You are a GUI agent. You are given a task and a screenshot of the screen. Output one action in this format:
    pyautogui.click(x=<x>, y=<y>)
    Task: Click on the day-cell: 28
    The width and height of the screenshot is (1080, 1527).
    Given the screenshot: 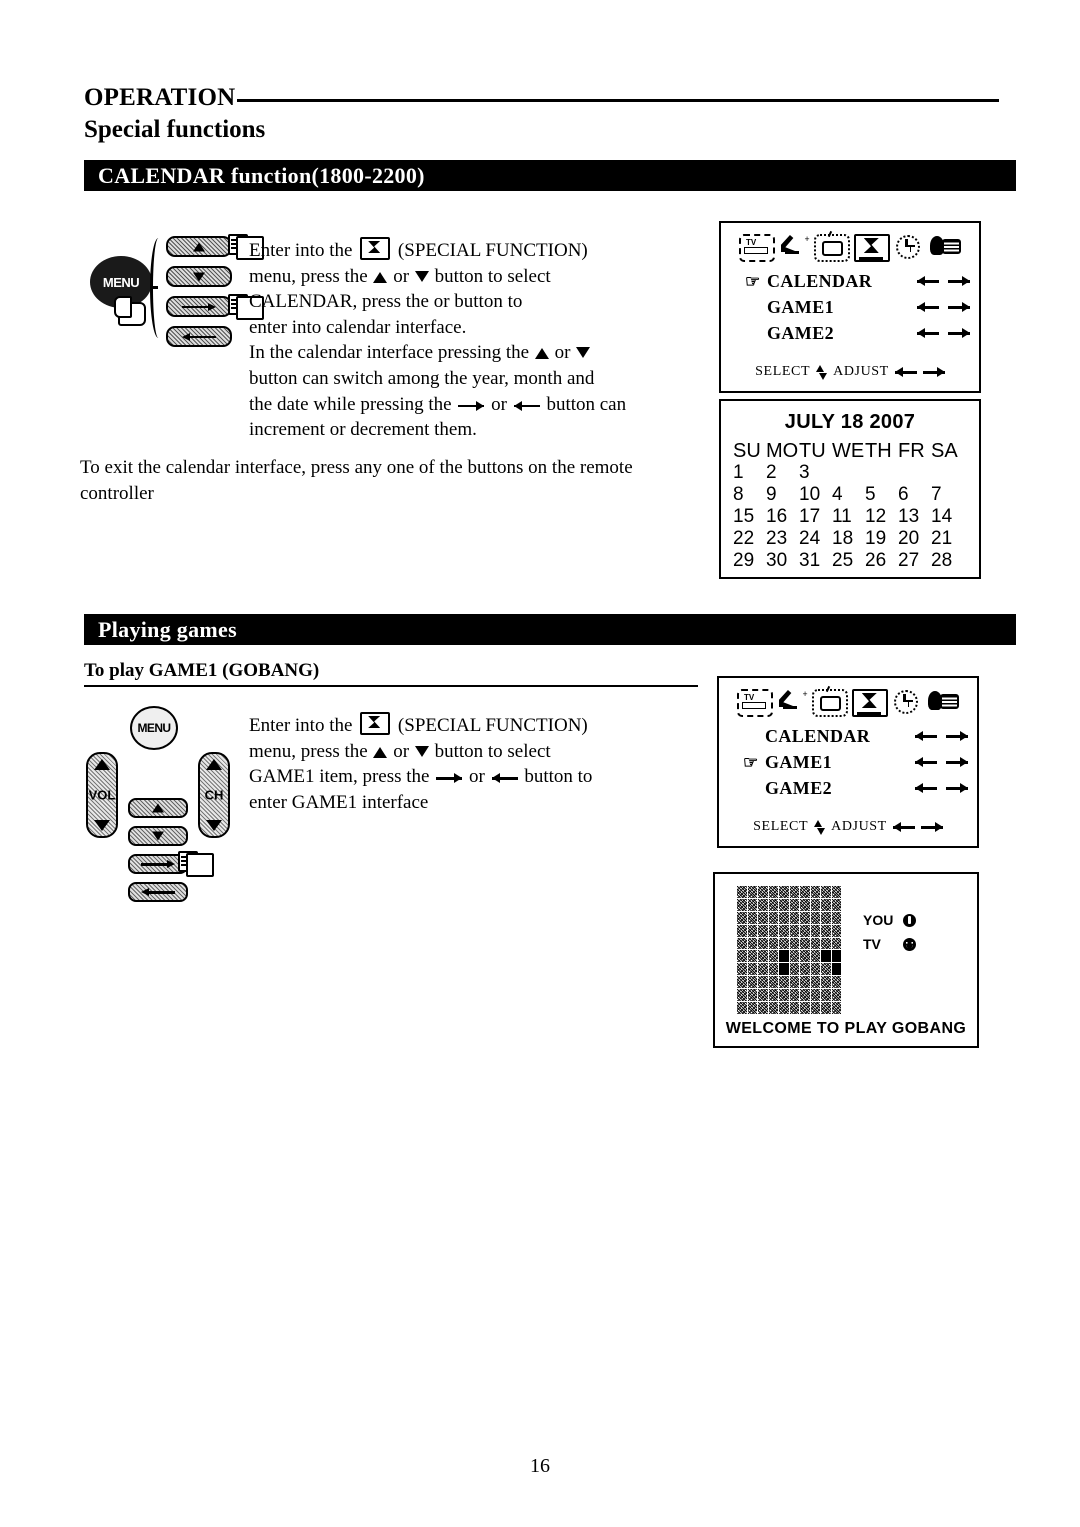 What is the action you would take?
    pyautogui.click(x=947, y=561)
    